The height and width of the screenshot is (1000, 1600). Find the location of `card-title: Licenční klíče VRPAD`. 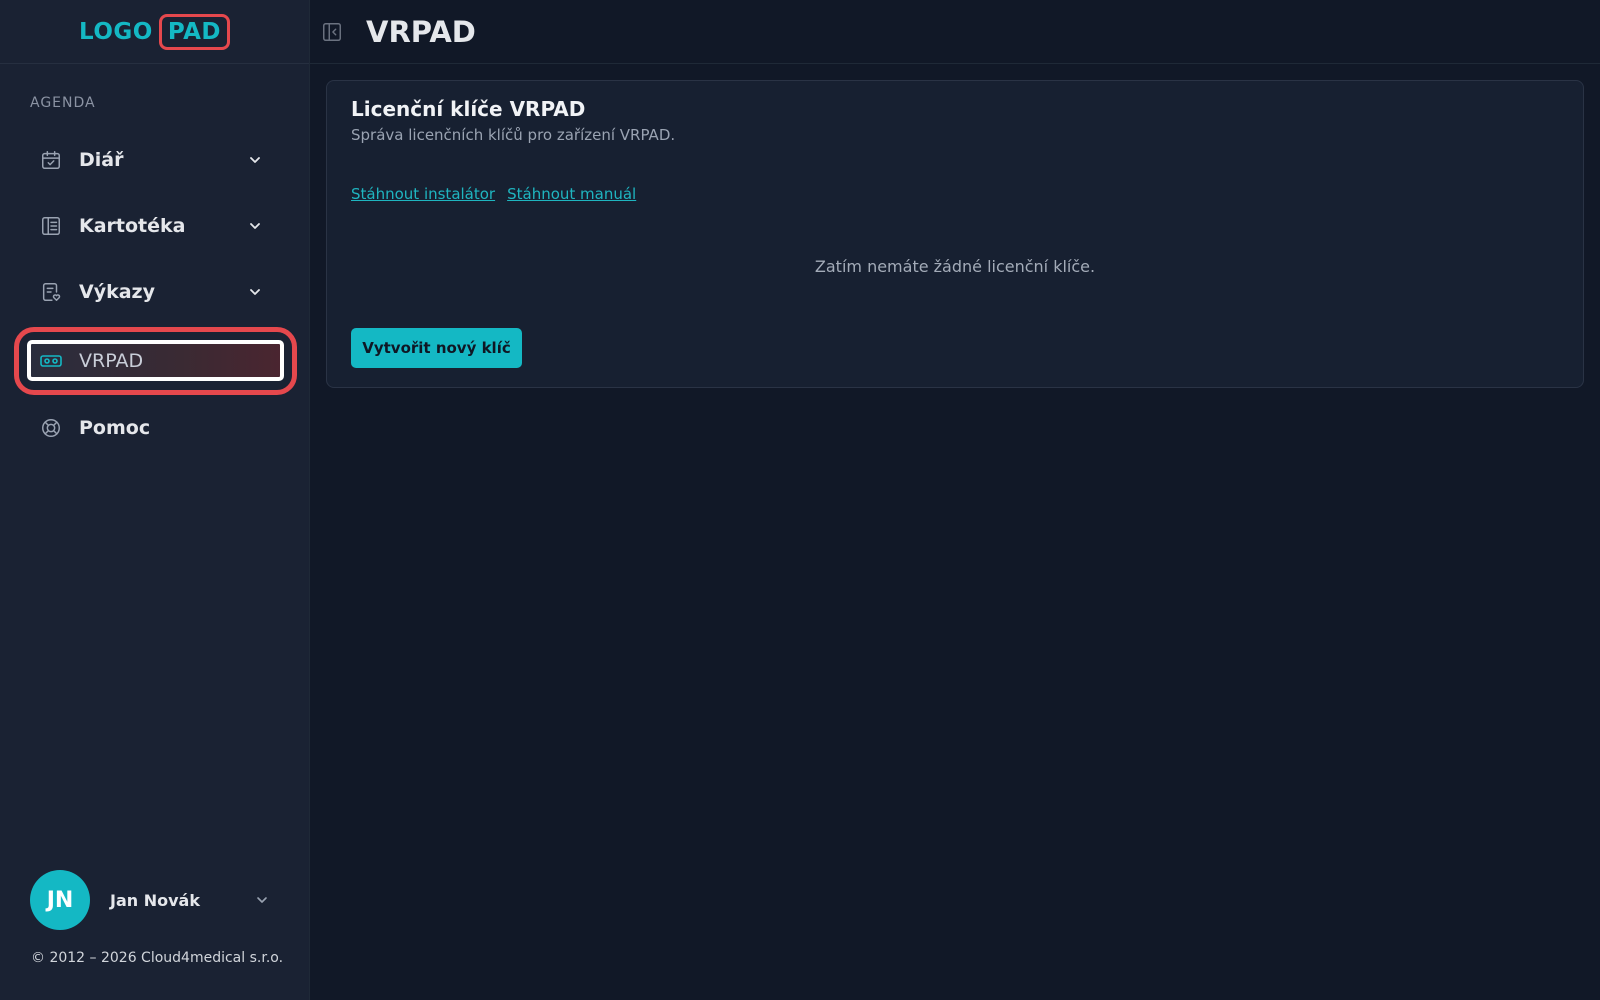

card-title: Licenční klíče VRPAD is located at coordinates (468, 109).